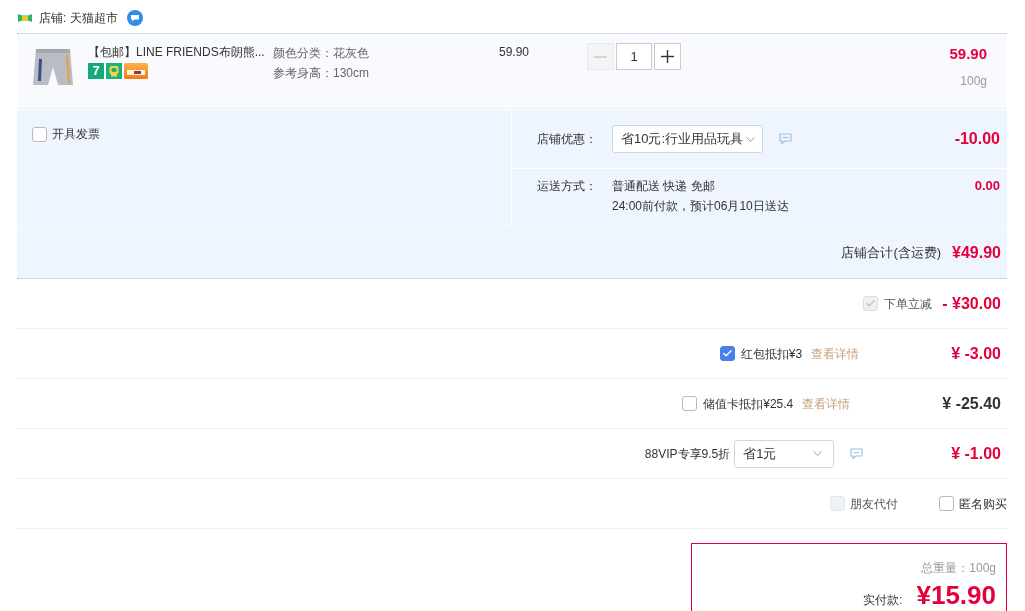 This screenshot has height=611, width=1025. Describe the element at coordinates (687, 454) in the screenshot. I see `vip-discount-label: 88VIP专享9.5折` at that location.